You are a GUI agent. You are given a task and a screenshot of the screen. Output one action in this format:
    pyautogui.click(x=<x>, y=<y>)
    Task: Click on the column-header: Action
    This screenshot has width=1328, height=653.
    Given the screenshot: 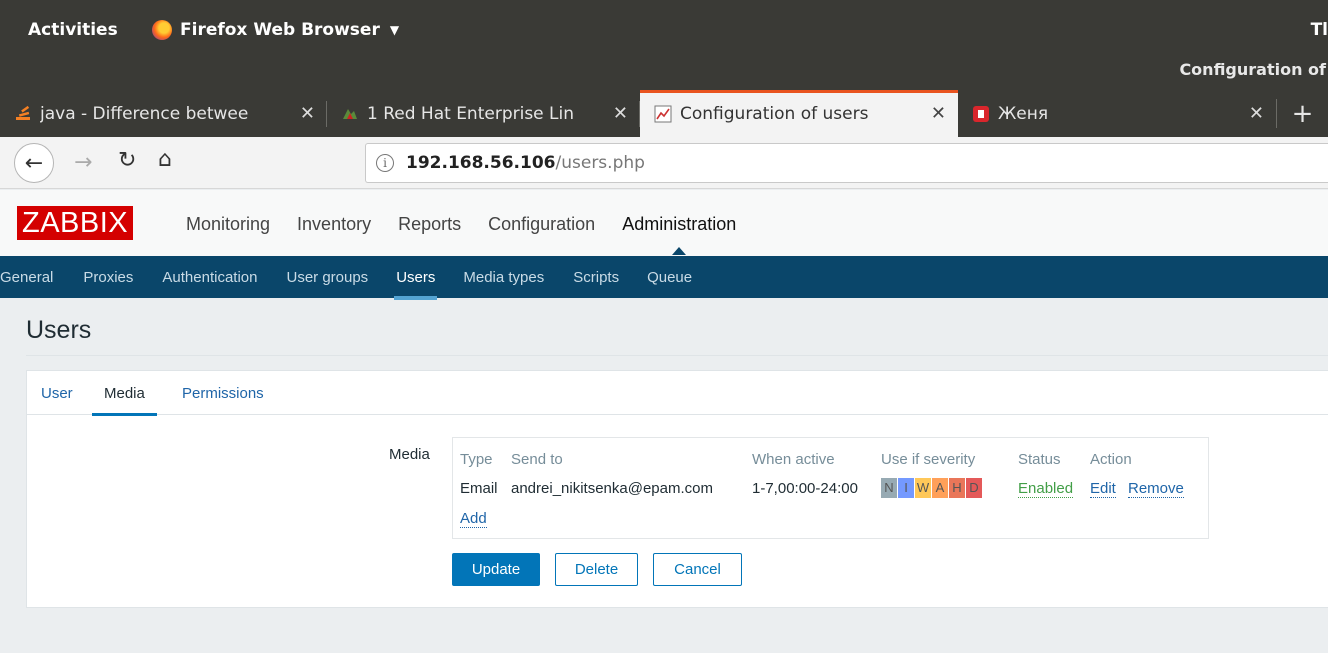 What is the action you would take?
    pyautogui.click(x=1111, y=459)
    